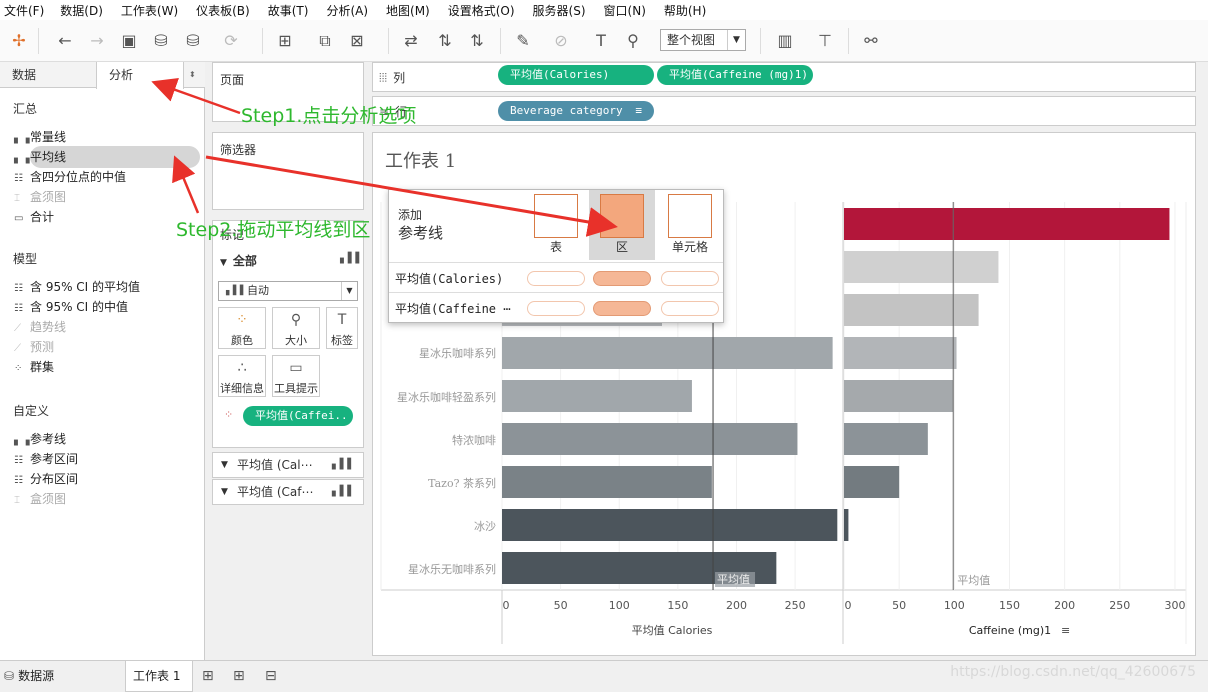 The width and height of the screenshot is (1208, 692). What do you see at coordinates (1065, 630) in the screenshot?
I see `sort-icon: ≡` at bounding box center [1065, 630].